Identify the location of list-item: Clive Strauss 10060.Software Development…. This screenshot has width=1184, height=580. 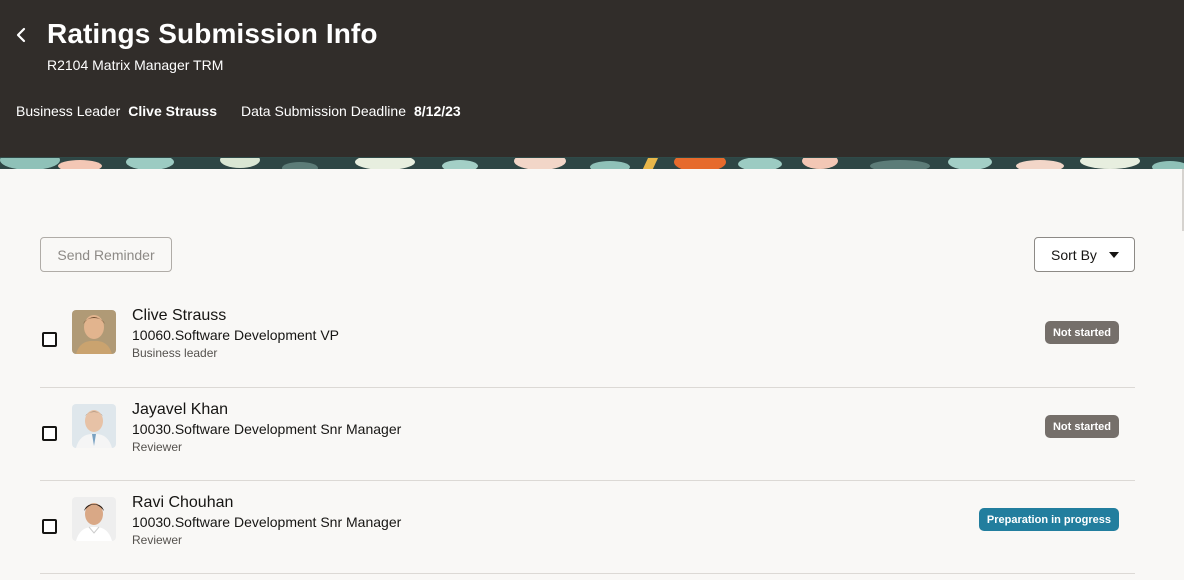
(587, 341).